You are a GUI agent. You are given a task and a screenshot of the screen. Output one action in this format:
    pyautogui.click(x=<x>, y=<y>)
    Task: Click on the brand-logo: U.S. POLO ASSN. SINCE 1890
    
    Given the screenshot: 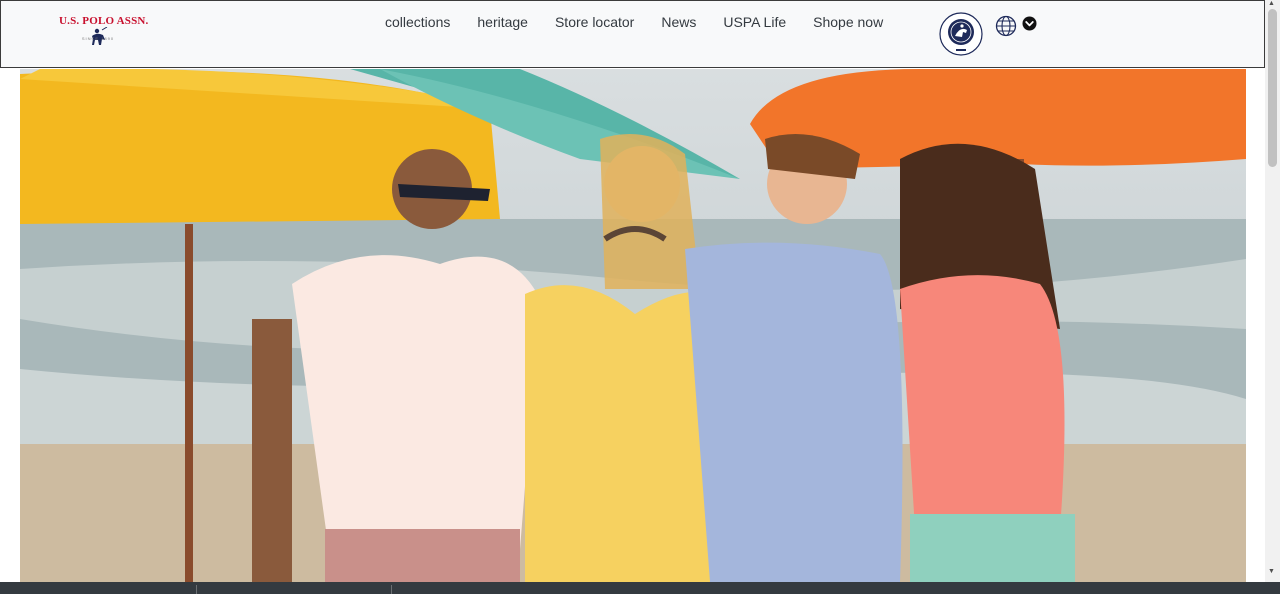 What is the action you would take?
    pyautogui.click(x=104, y=33)
    